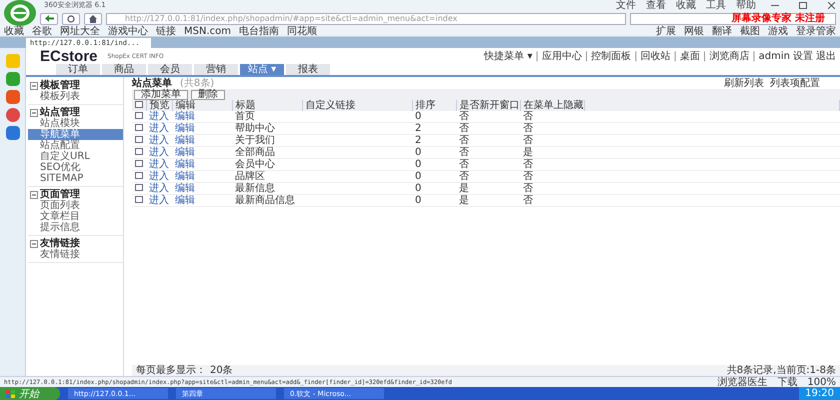 The width and height of the screenshot is (840, 400). What do you see at coordinates (30, 393) in the screenshot?
I see `start-button: 开始` at bounding box center [30, 393].